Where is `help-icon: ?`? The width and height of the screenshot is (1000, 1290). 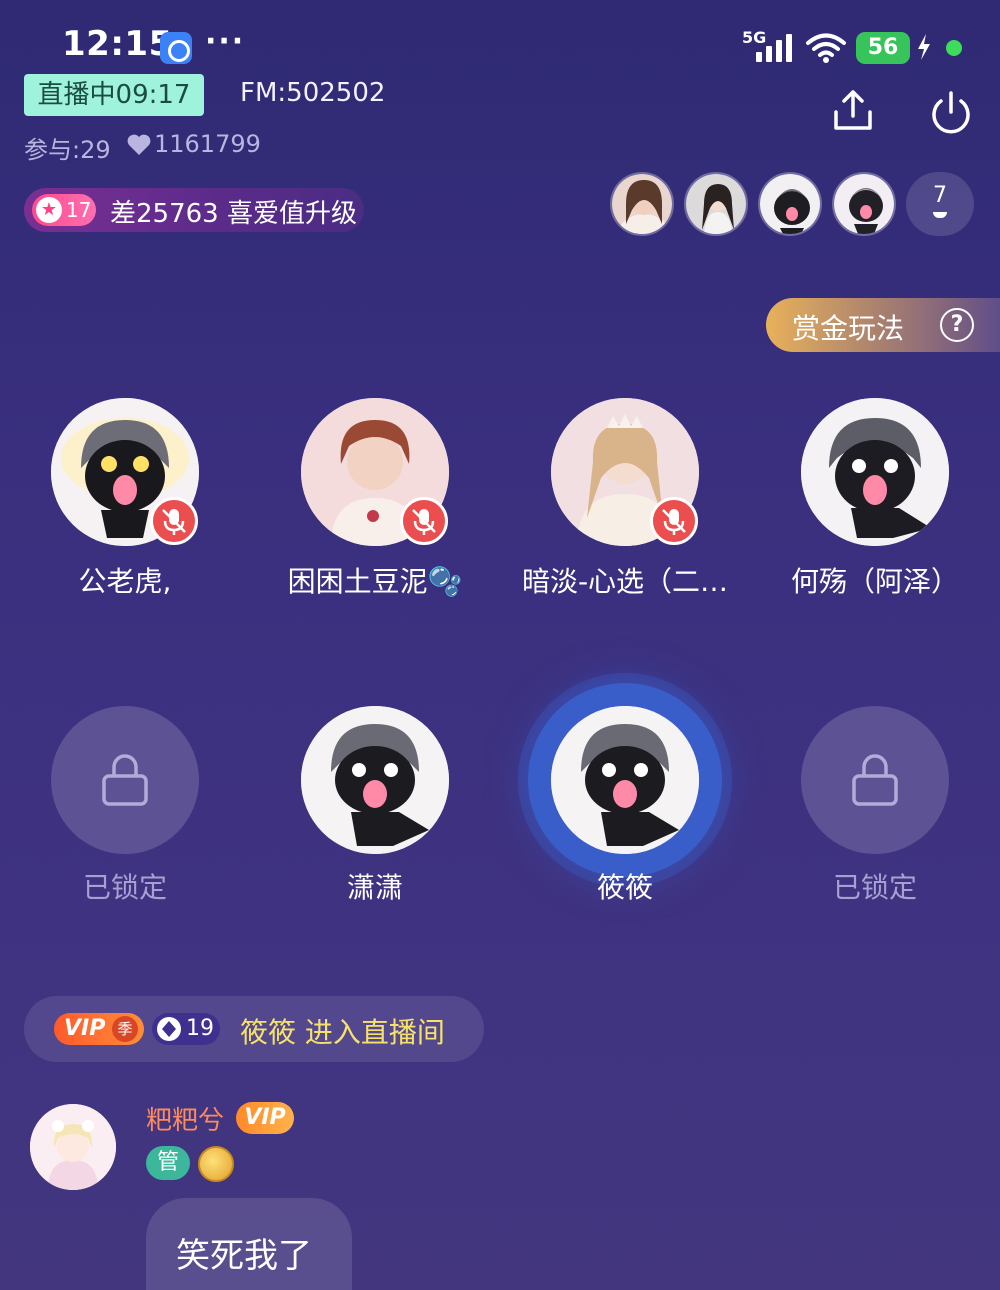
help-icon: ? is located at coordinates (957, 325).